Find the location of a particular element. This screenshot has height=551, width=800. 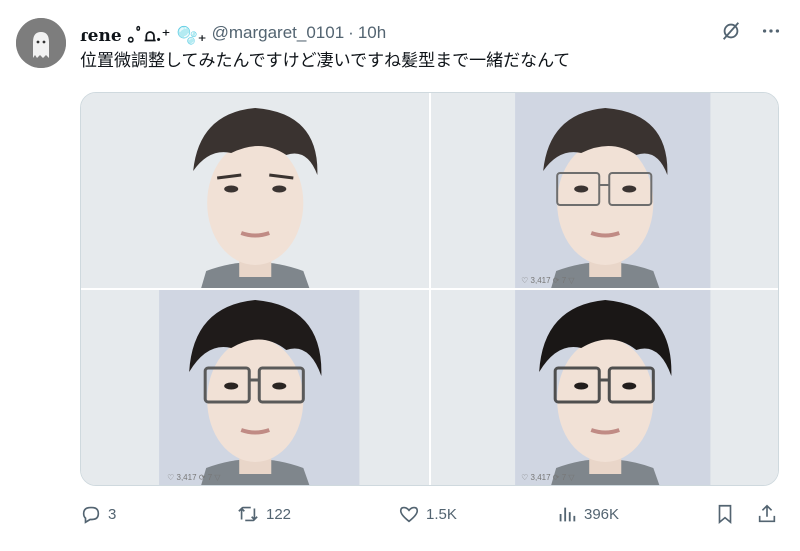

bookmark-button is located at coordinates (725, 514).